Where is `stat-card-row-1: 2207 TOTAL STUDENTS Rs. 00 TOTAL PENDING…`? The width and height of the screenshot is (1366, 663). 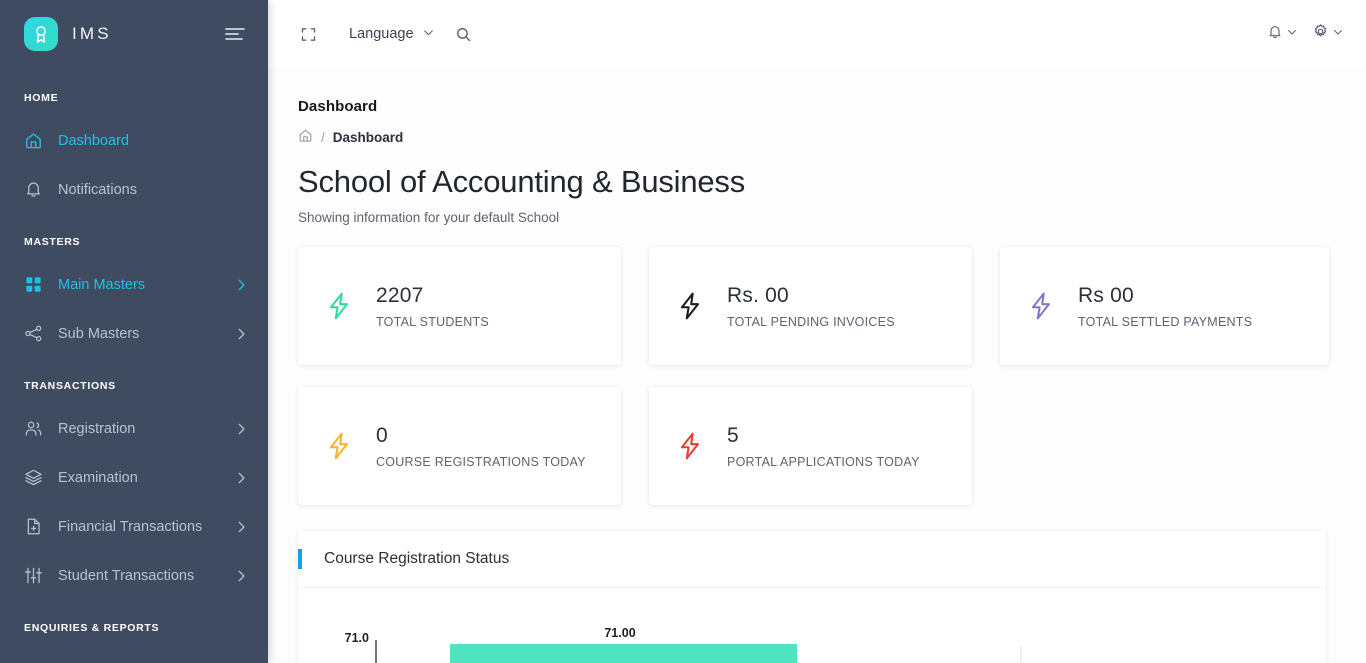 stat-card-row-1: 2207 TOTAL STUDENTS Rs. 00 TOTAL PENDING… is located at coordinates (814, 306).